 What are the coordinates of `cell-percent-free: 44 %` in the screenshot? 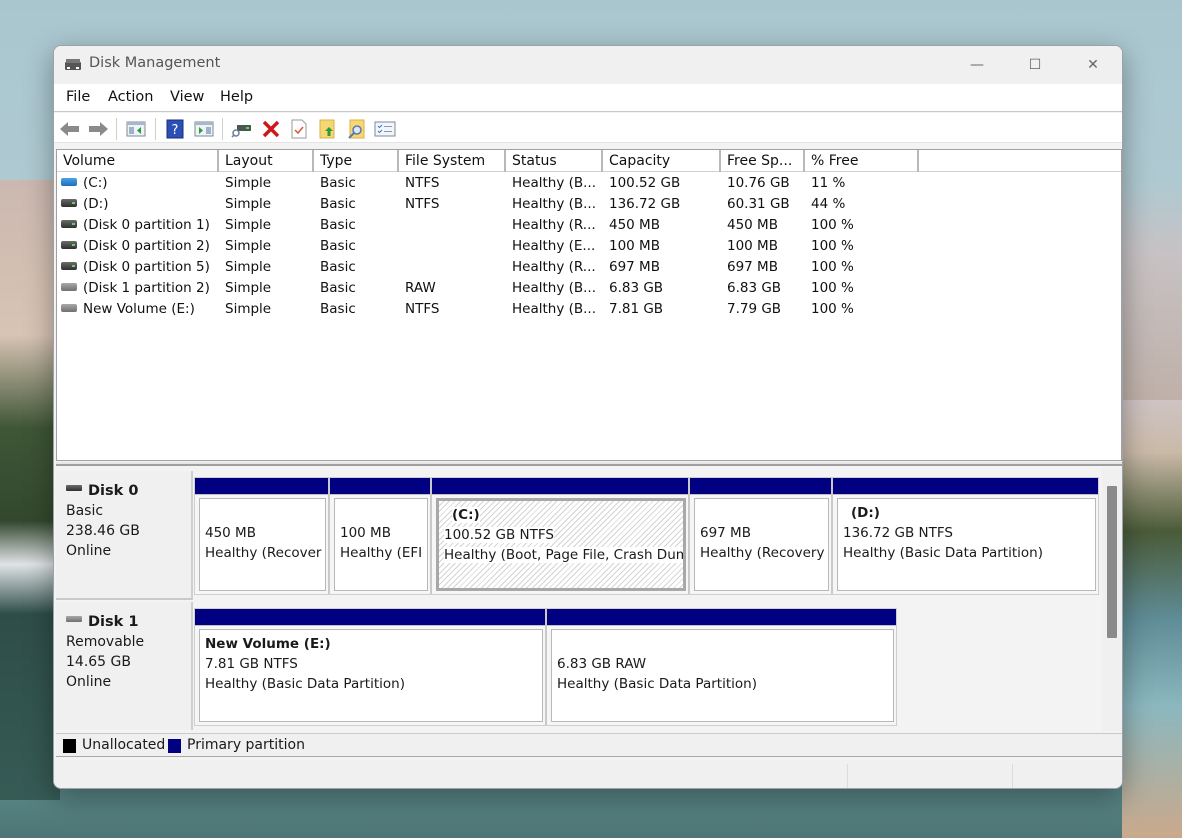 It's located at (828, 204).